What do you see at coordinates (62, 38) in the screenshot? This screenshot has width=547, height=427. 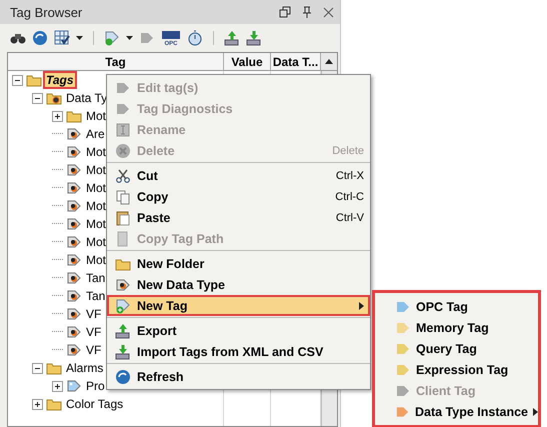 I see `grid-check-icon` at bounding box center [62, 38].